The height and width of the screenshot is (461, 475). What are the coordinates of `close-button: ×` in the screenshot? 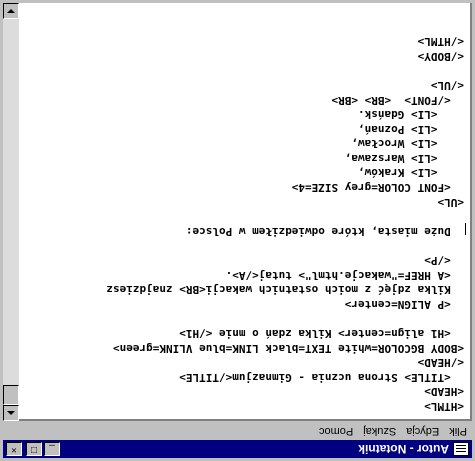 It's located at (14, 449).